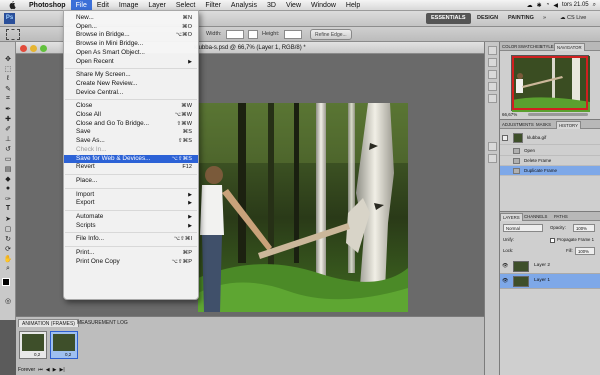 This screenshot has width=600, height=375. Describe the element at coordinates (8, 198) in the screenshot. I see `pen-tool-icon: ✑` at that location.